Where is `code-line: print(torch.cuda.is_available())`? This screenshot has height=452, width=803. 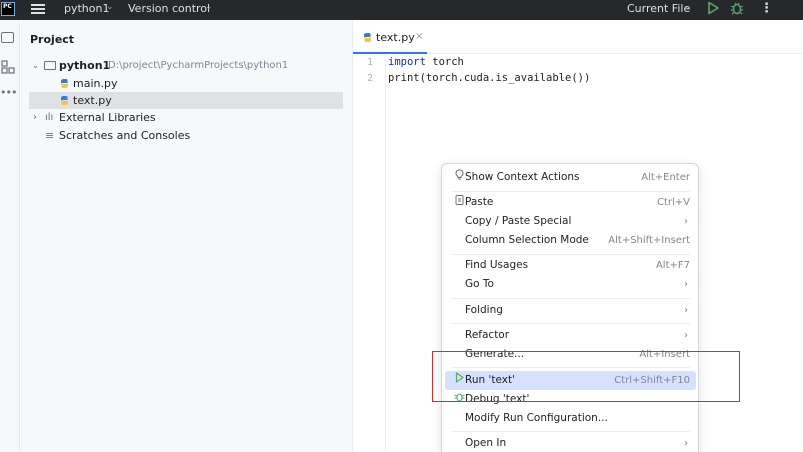 code-line: print(torch.cuda.is_available()) is located at coordinates (489, 78).